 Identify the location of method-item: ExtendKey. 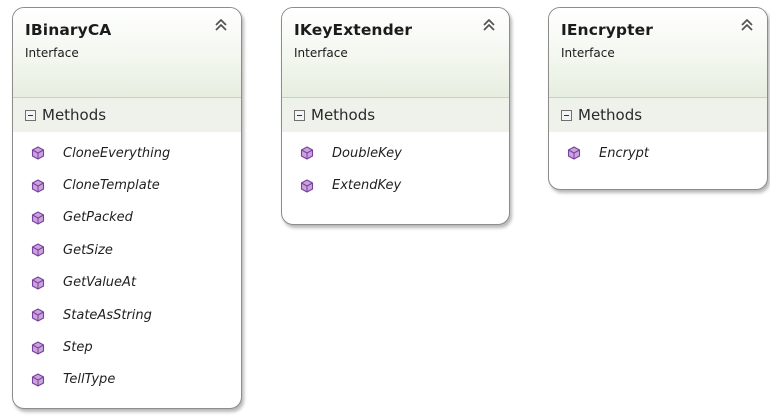
(395, 185).